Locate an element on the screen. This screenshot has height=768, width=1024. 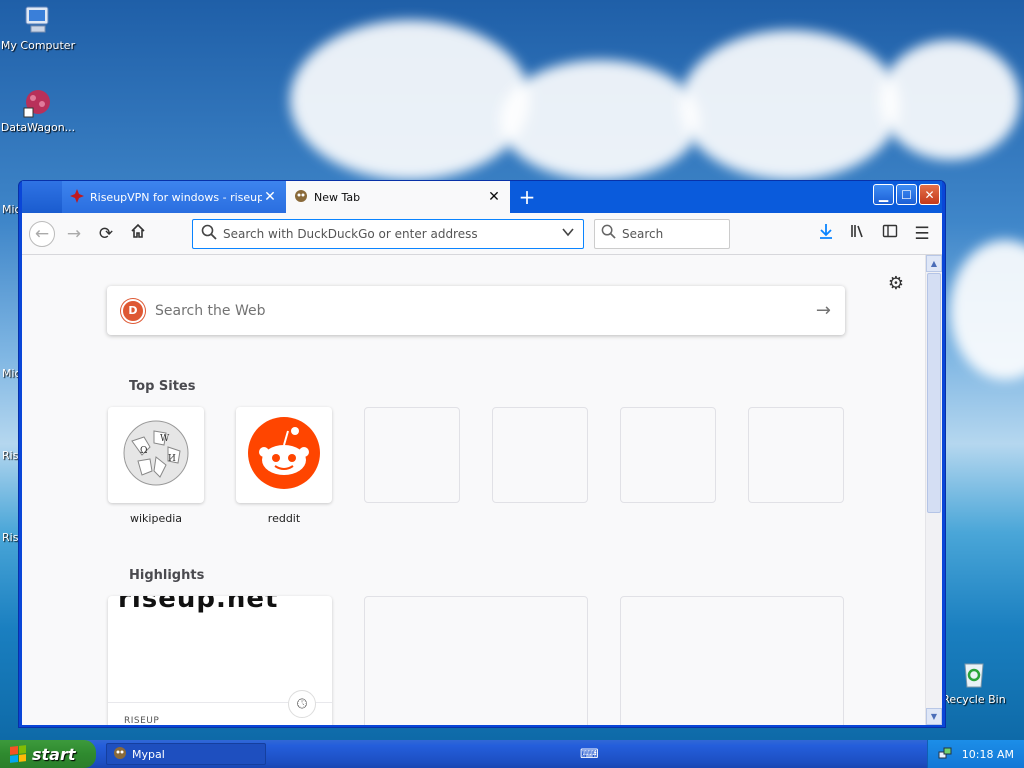
top-site-reddit is located at coordinates (284, 455).